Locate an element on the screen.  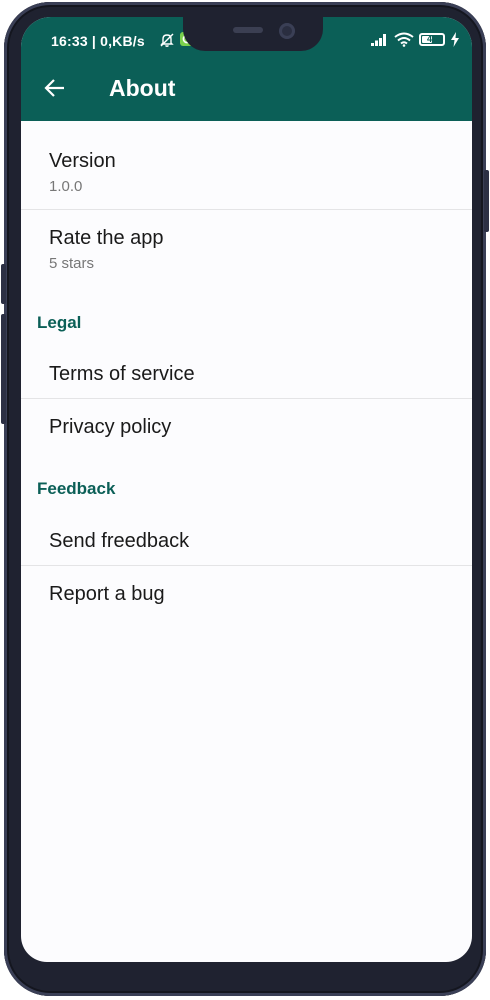
preference-privacy-policy: Privacy policy is located at coordinates (246, 426).